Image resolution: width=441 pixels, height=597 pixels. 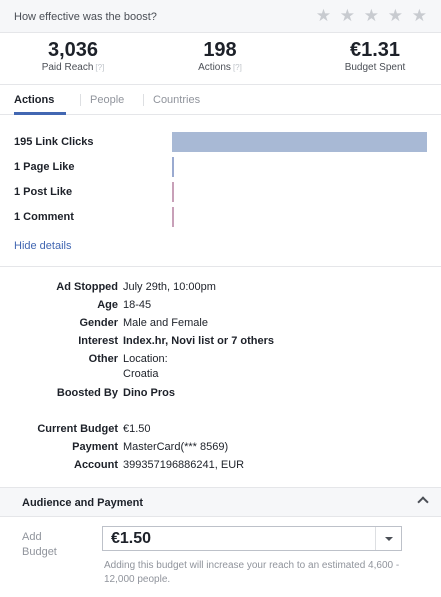 I want to click on detail-value: MasterCard(*** 8569), so click(x=176, y=447).